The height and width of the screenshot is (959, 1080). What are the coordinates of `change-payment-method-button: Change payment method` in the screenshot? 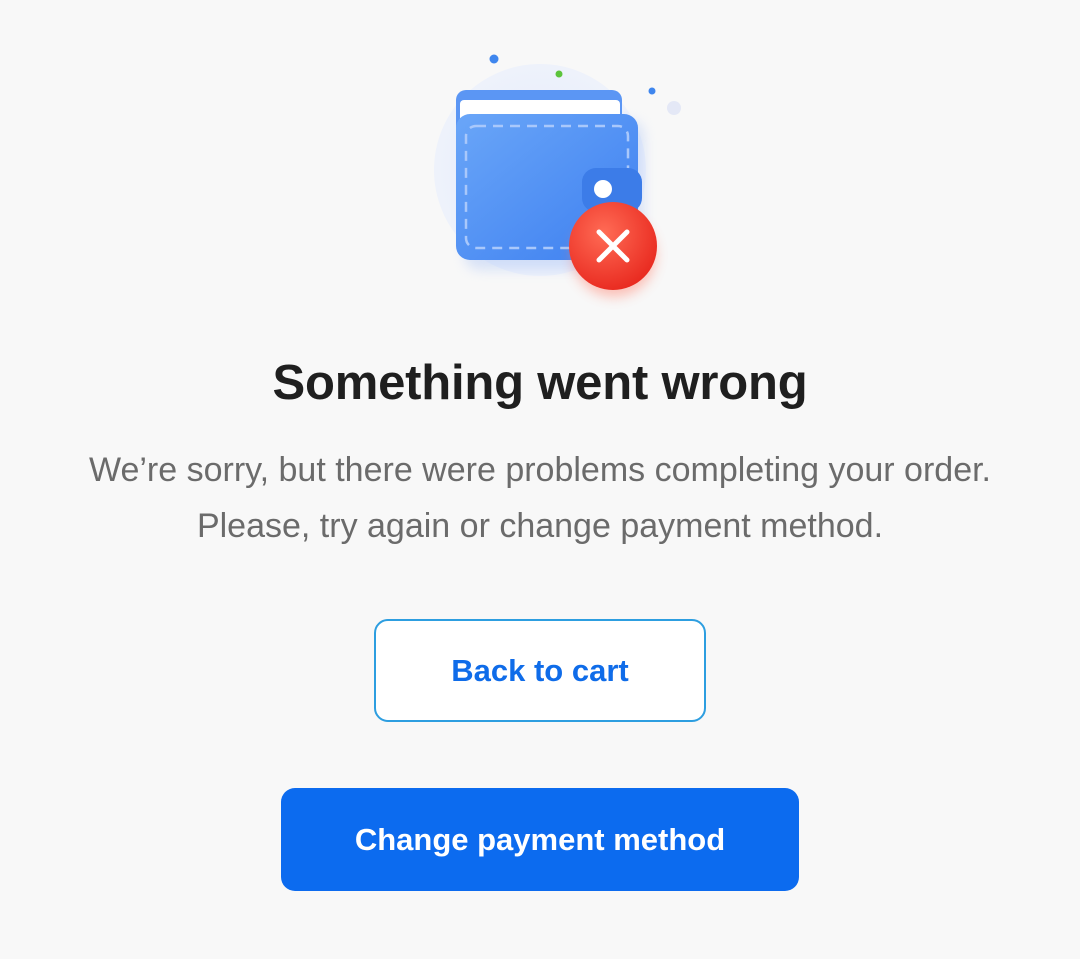 It's located at (540, 839).